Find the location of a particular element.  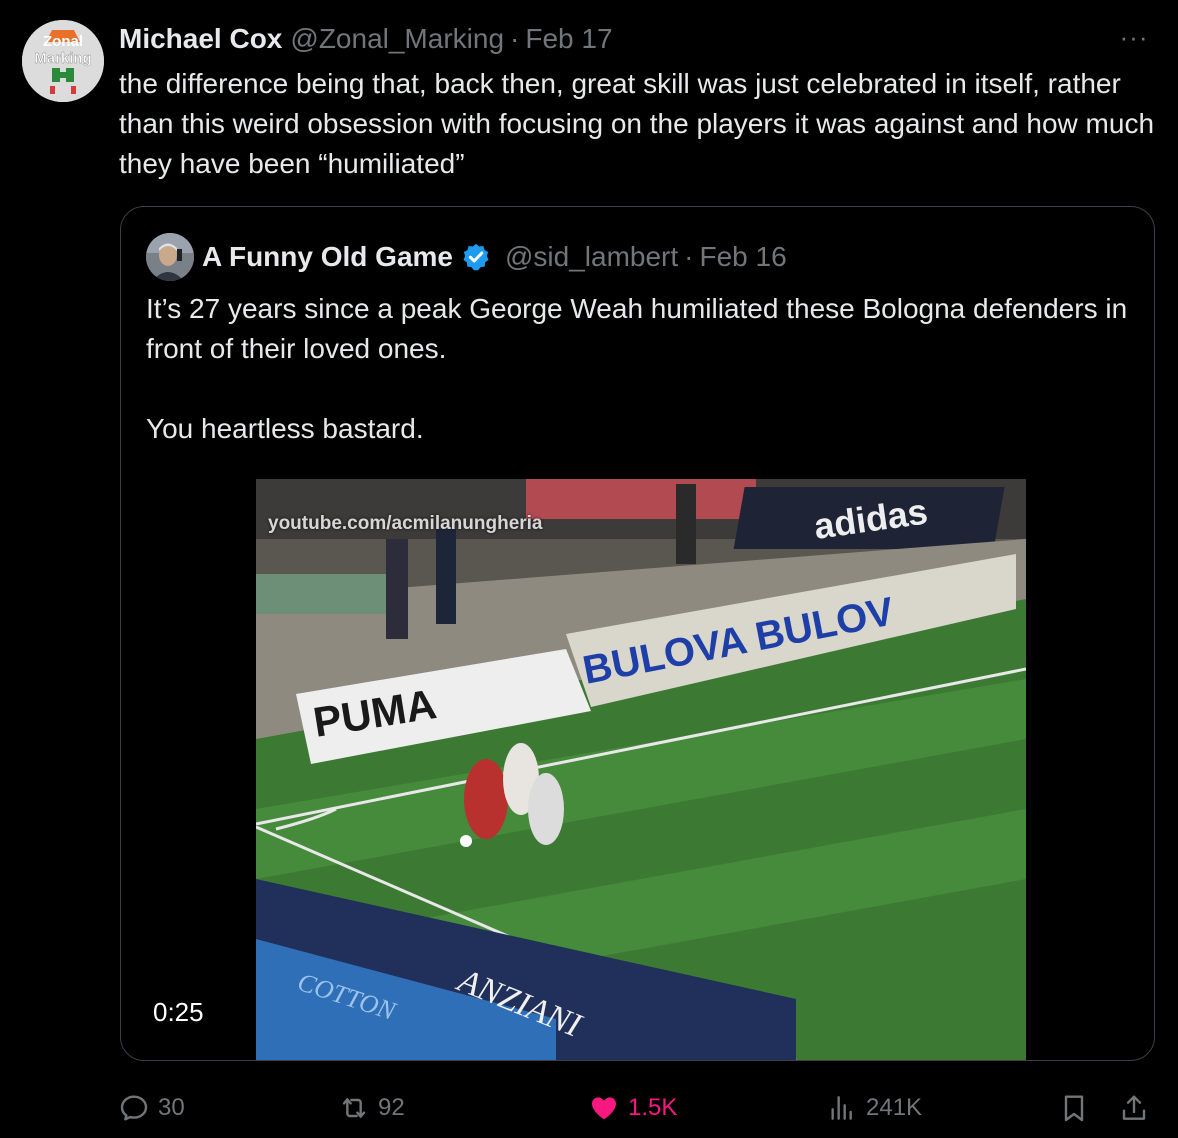

retweet-button: 92 is located at coordinates (371, 1108).